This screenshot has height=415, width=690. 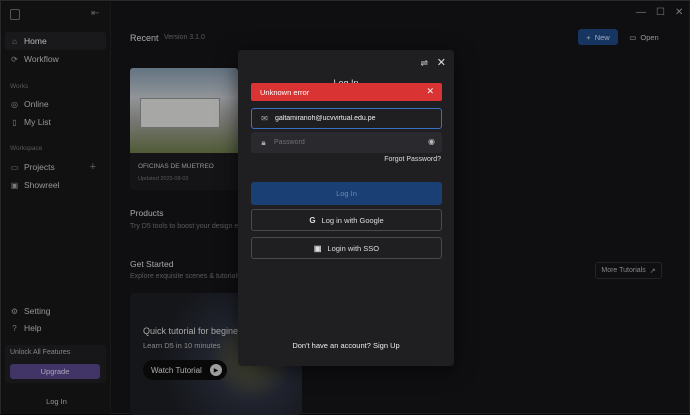 What do you see at coordinates (352, 220) in the screenshot?
I see `google-login-label: Log in with Google` at bounding box center [352, 220].